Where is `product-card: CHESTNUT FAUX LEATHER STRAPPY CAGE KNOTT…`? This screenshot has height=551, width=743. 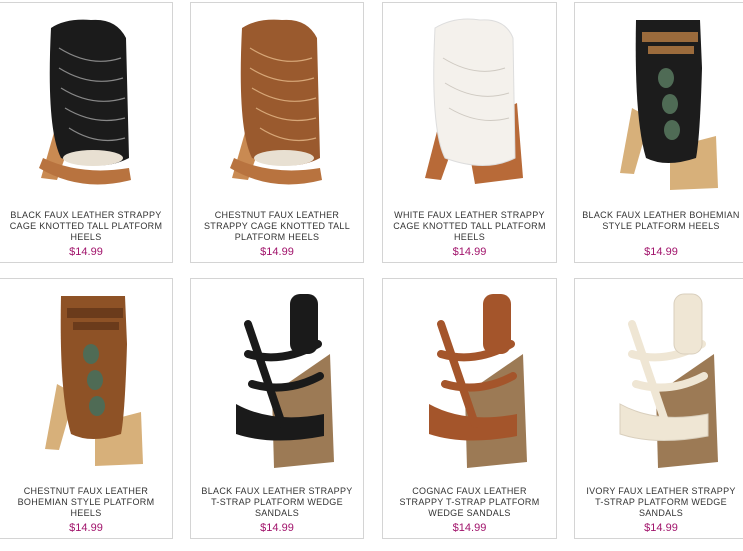 product-card: CHESTNUT FAUX LEATHER STRAPPY CAGE KNOTT… is located at coordinates (277, 132).